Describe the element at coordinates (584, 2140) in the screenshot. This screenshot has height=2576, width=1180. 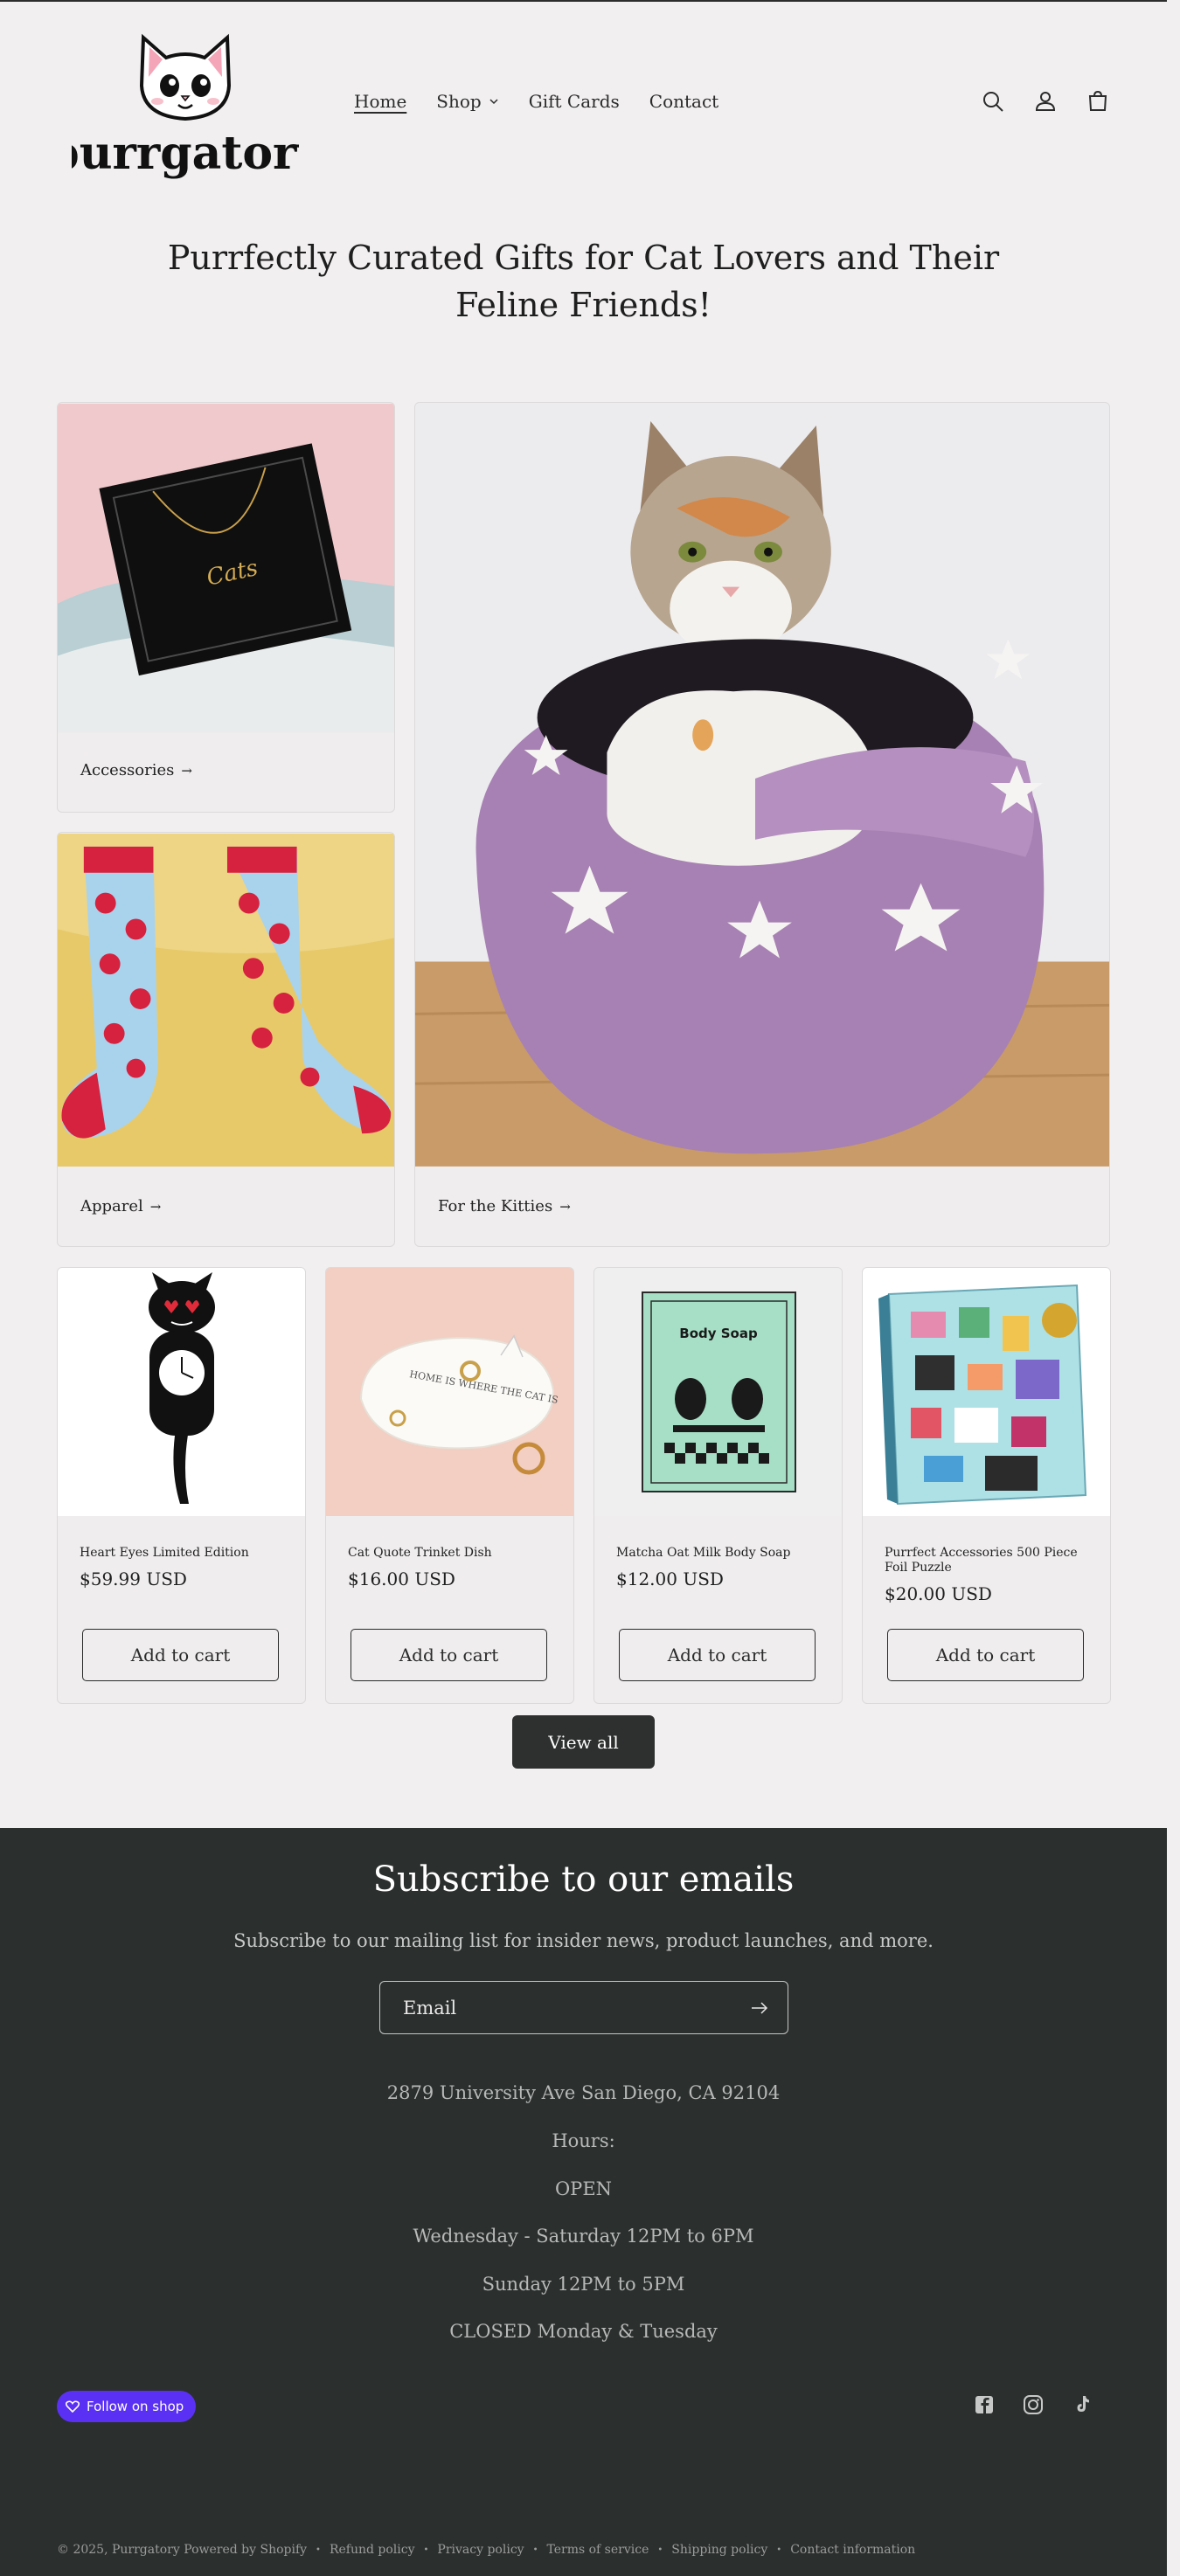
I see `hours-heading: Hours:` at that location.